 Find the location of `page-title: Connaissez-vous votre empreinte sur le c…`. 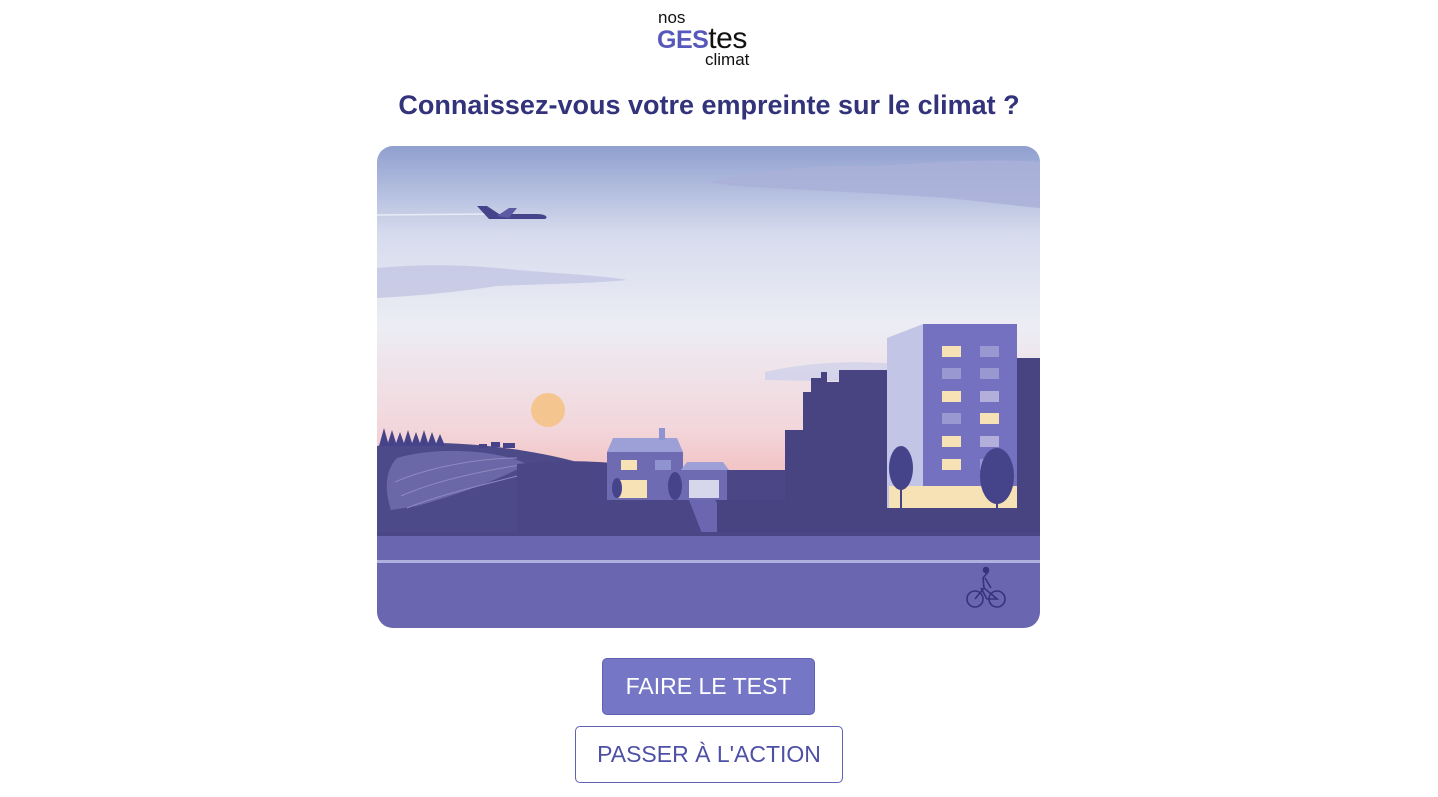

page-title: Connaissez-vous votre empreinte sur le c… is located at coordinates (709, 105).